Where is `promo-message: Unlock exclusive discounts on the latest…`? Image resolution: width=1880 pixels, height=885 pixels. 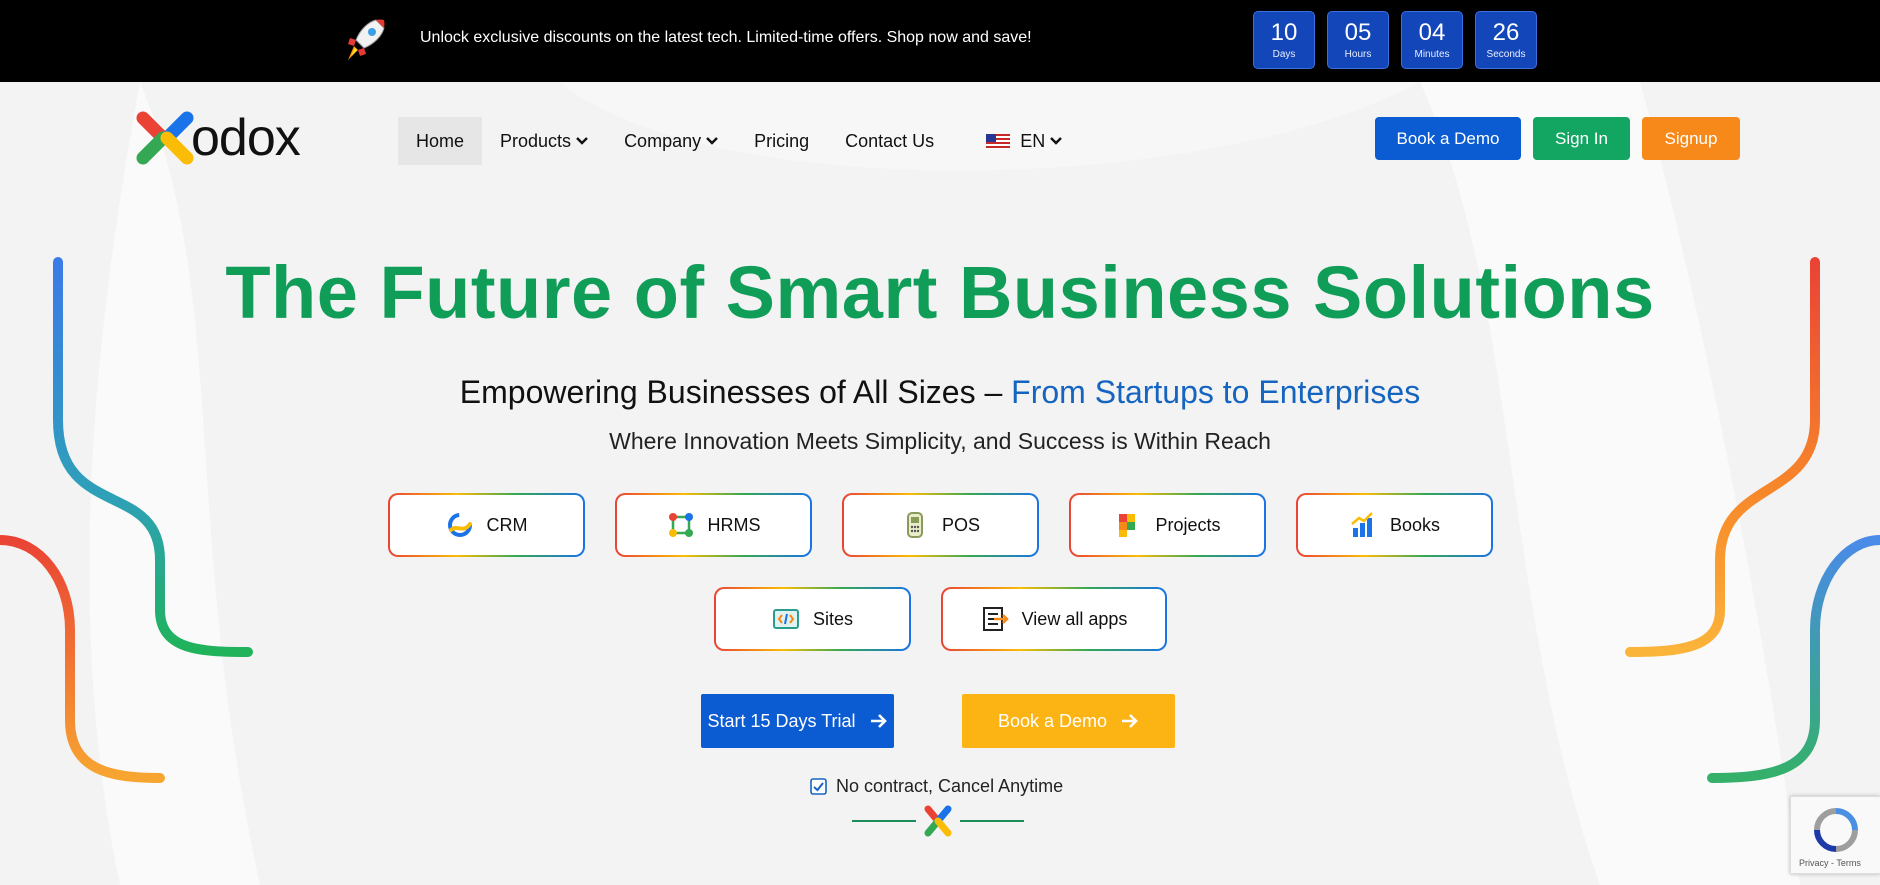
promo-message: Unlock exclusive discounts on the latest… is located at coordinates (726, 37).